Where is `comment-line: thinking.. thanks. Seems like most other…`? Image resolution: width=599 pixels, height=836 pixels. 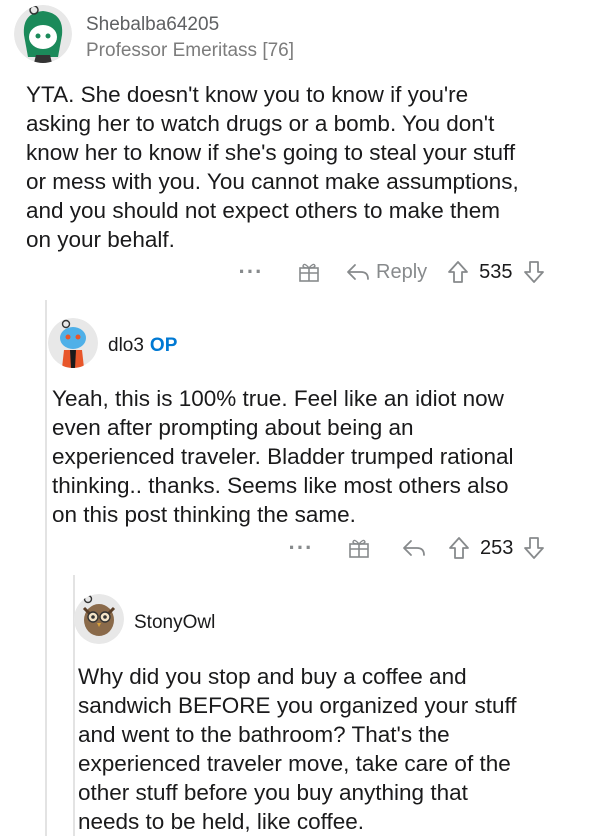
comment-line: thinking.. thanks. Seems like most other… is located at coordinates (280, 485).